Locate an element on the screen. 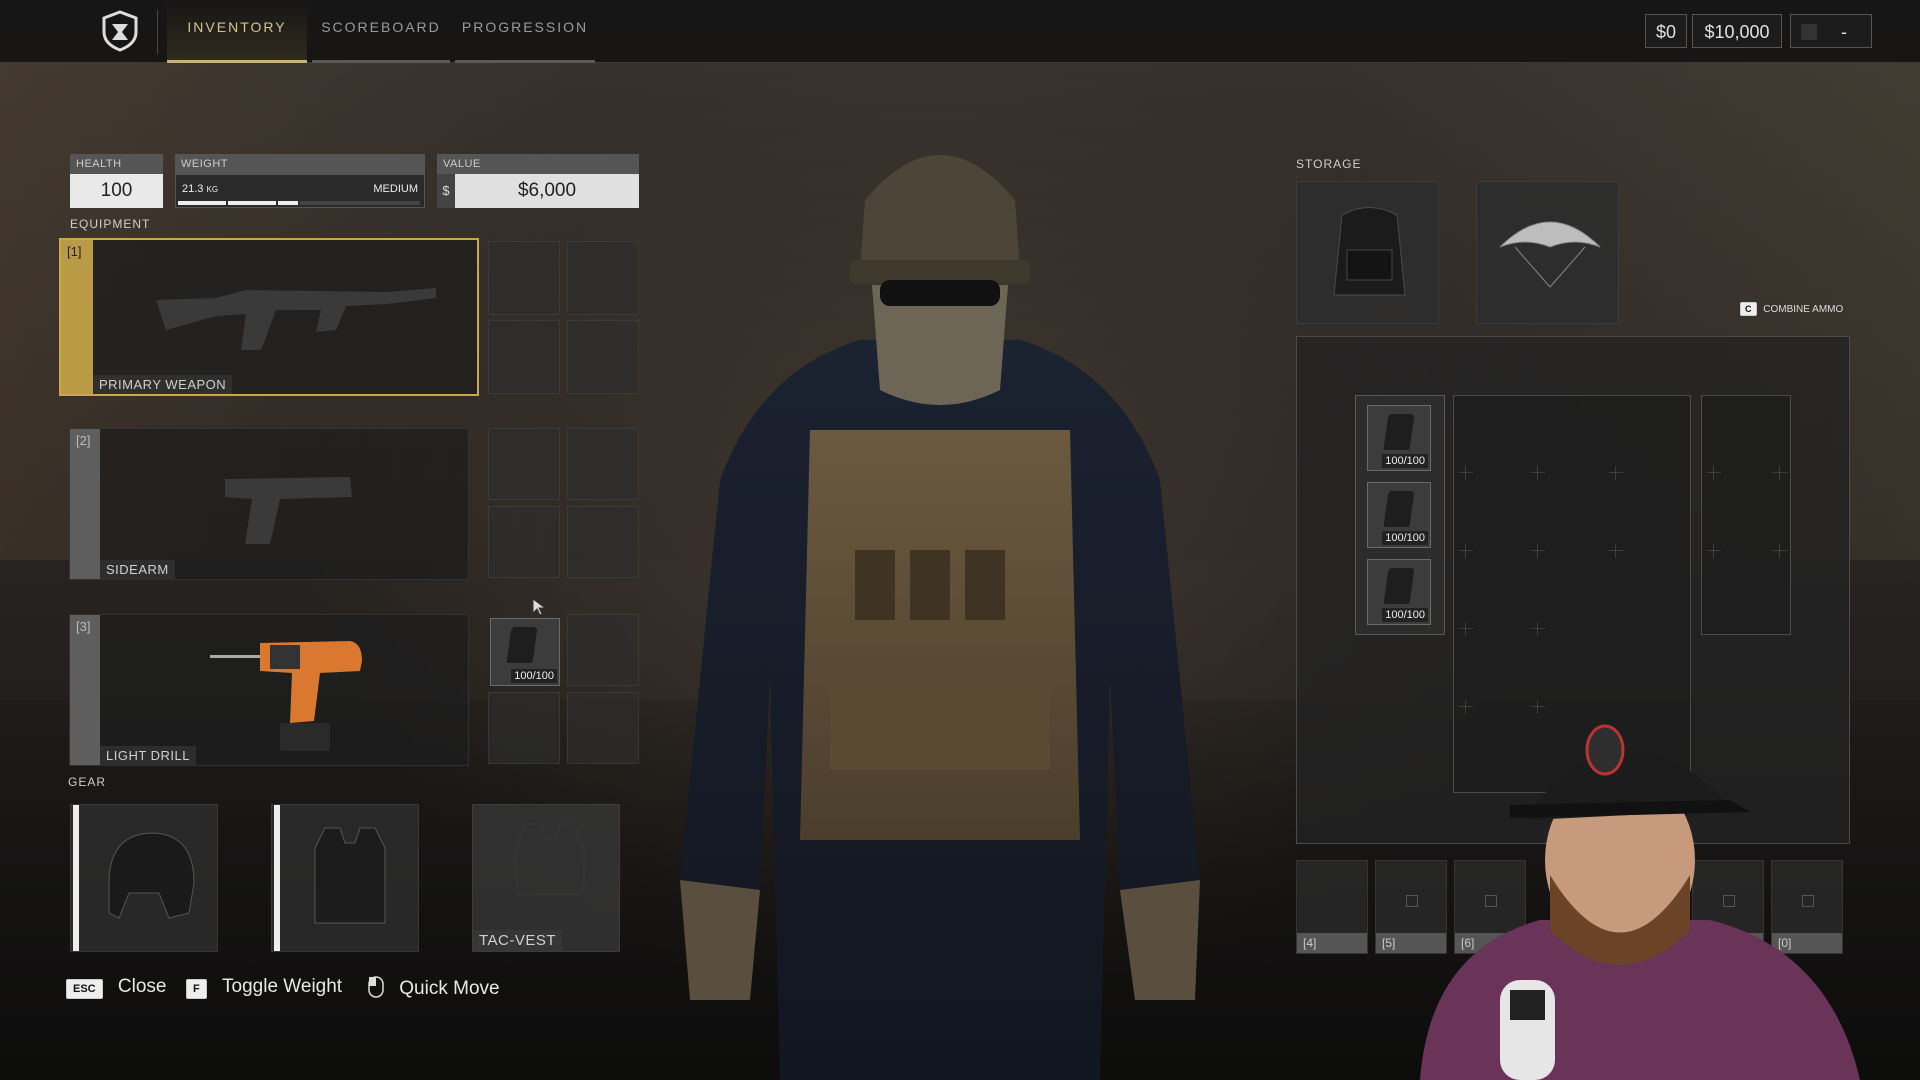 The width and height of the screenshot is (1920, 1080). primary-slot-strip is located at coordinates (77, 317).